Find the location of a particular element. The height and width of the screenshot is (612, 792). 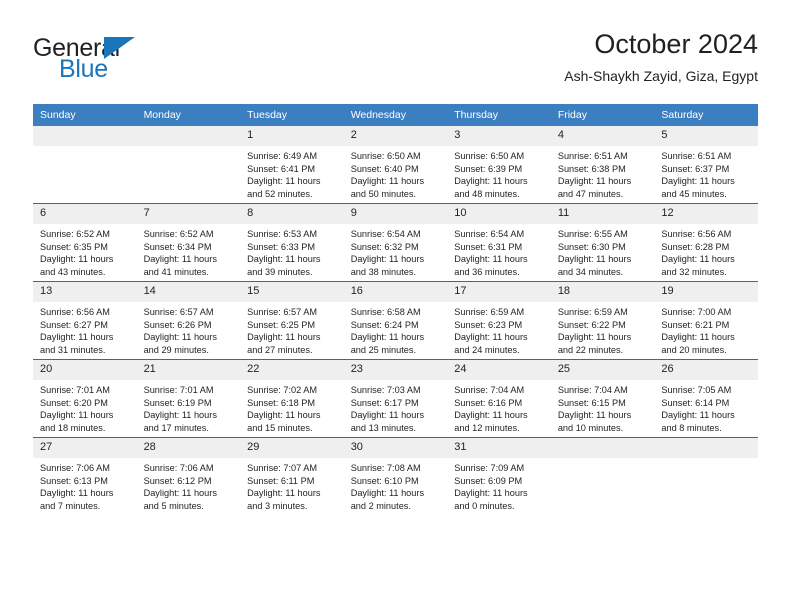

sunrise-time: Sunrise: 7:01 AM is located at coordinates (75, 390).